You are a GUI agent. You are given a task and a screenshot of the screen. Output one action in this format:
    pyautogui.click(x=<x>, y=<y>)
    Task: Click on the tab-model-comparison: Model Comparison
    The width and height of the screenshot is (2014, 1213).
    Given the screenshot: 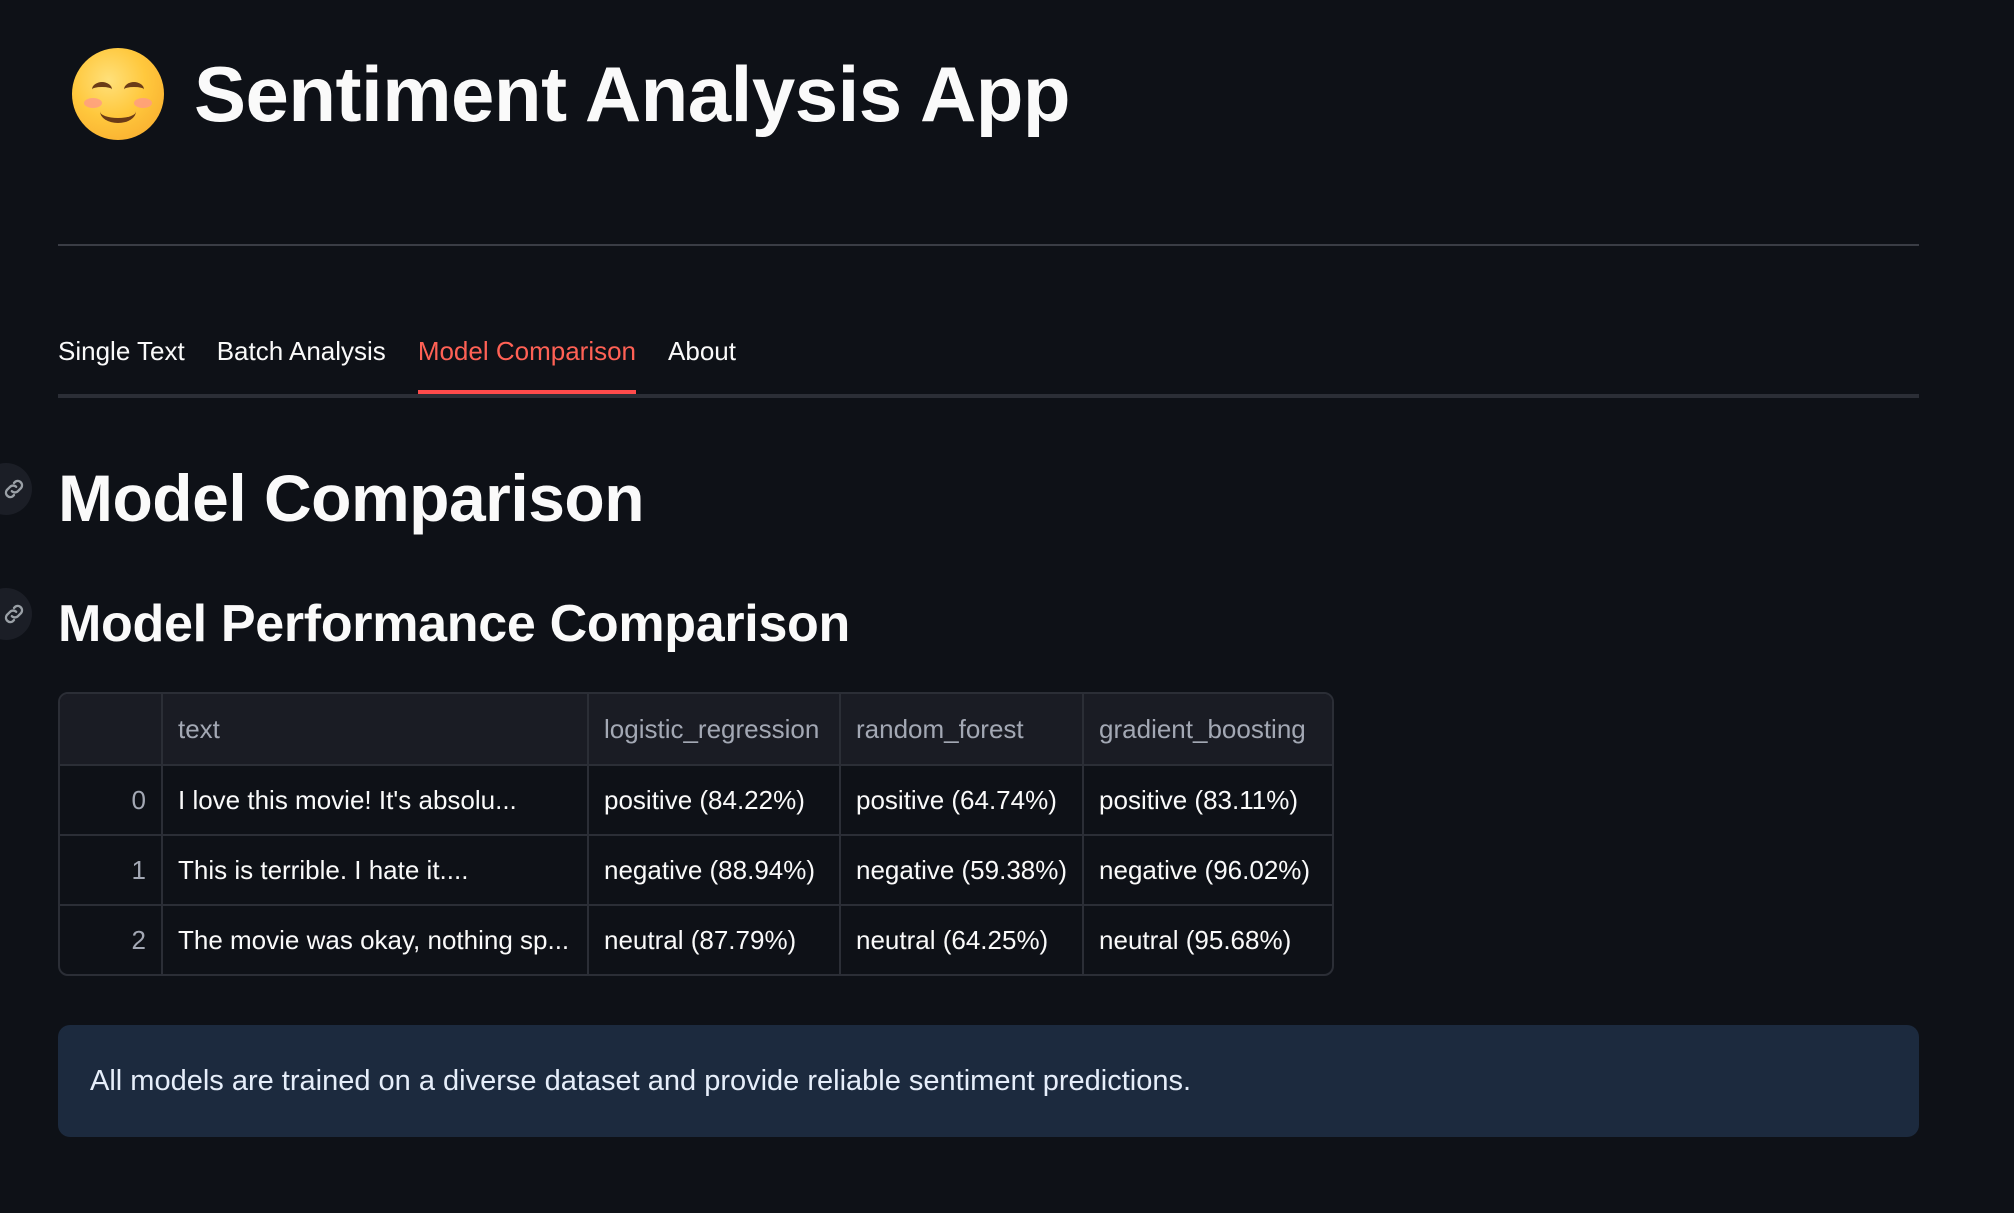 What is the action you would take?
    pyautogui.click(x=527, y=362)
    